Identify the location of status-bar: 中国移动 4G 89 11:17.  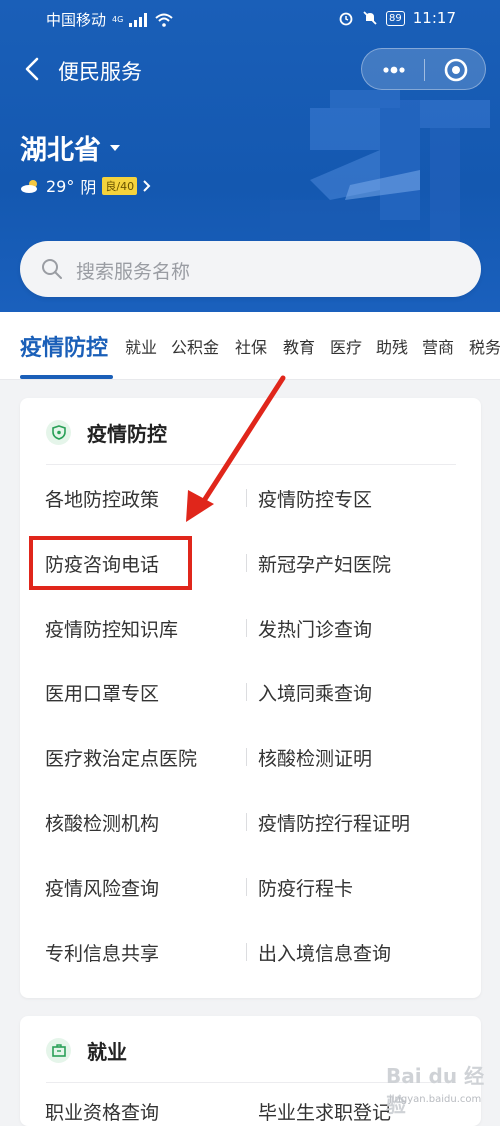
(250, 18).